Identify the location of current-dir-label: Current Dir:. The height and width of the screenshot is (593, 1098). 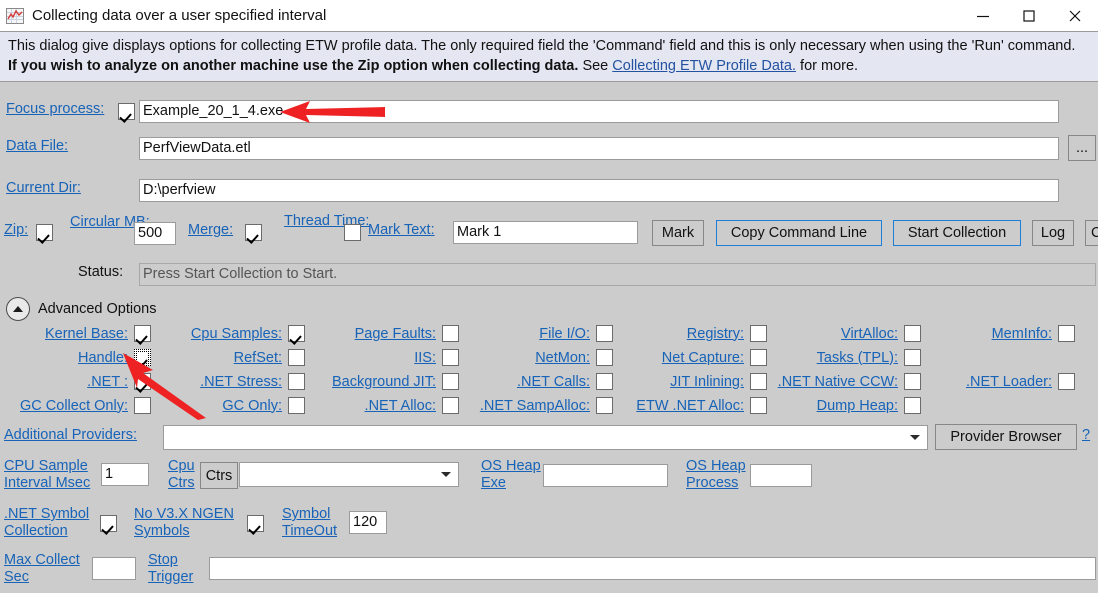
(43, 188).